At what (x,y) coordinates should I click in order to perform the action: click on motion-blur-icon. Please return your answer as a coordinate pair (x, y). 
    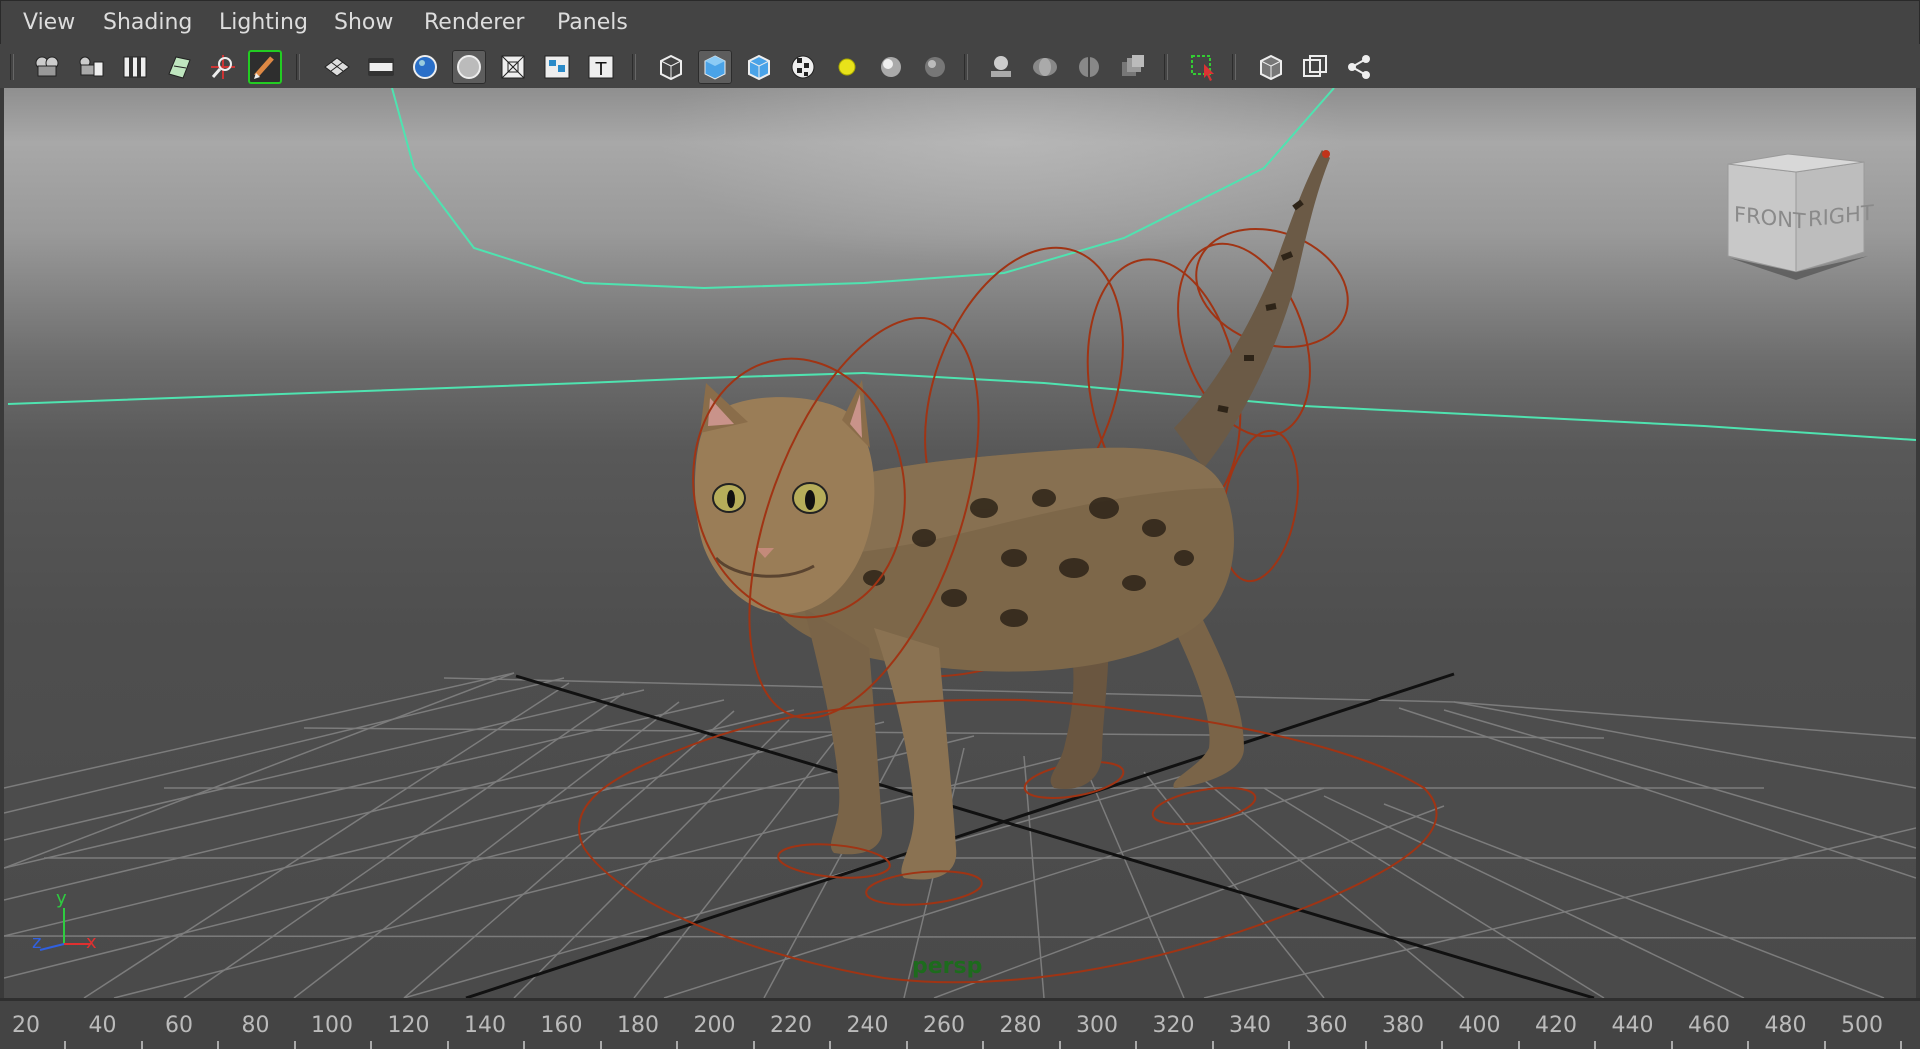
    Looking at the image, I should click on (1045, 67).